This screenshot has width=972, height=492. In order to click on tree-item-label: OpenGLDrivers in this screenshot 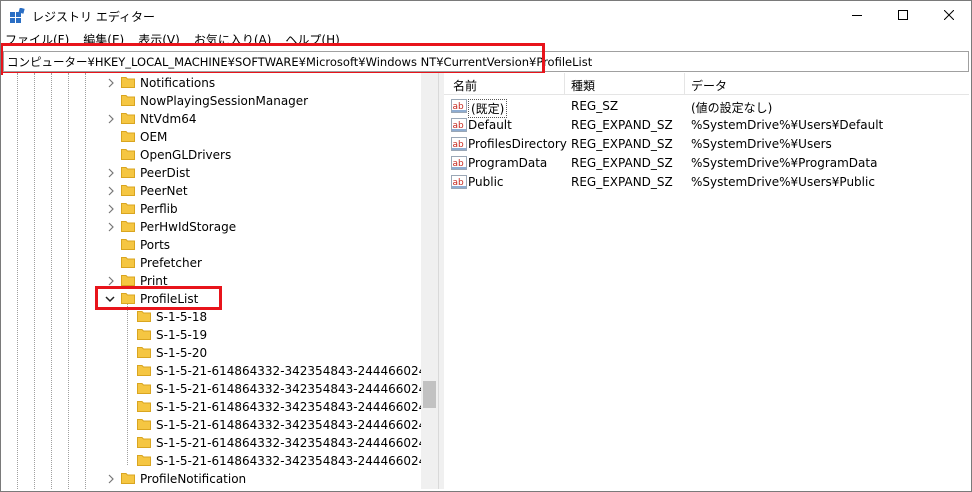, I will do `click(186, 155)`.